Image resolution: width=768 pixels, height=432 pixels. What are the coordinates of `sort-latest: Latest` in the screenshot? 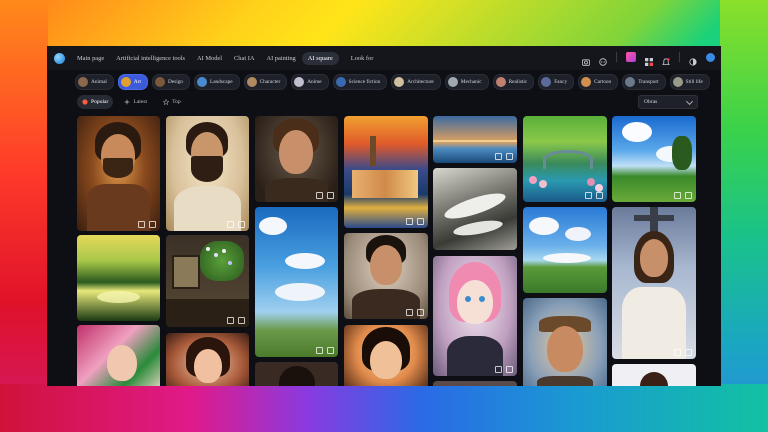 It's located at (135, 102).